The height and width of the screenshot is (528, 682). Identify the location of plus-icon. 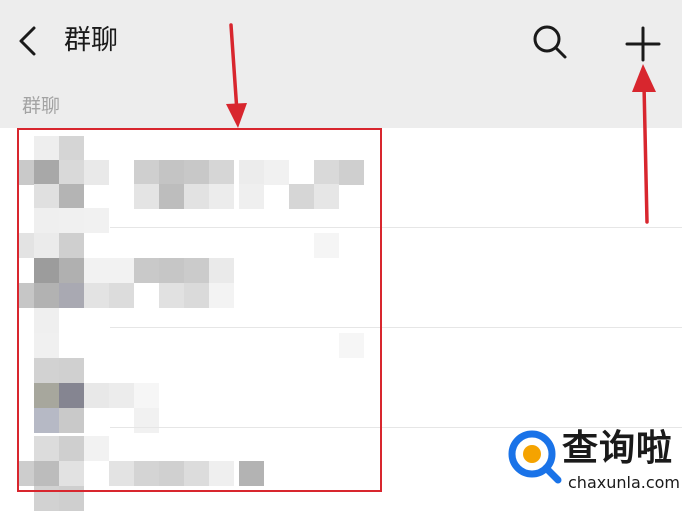
(643, 44).